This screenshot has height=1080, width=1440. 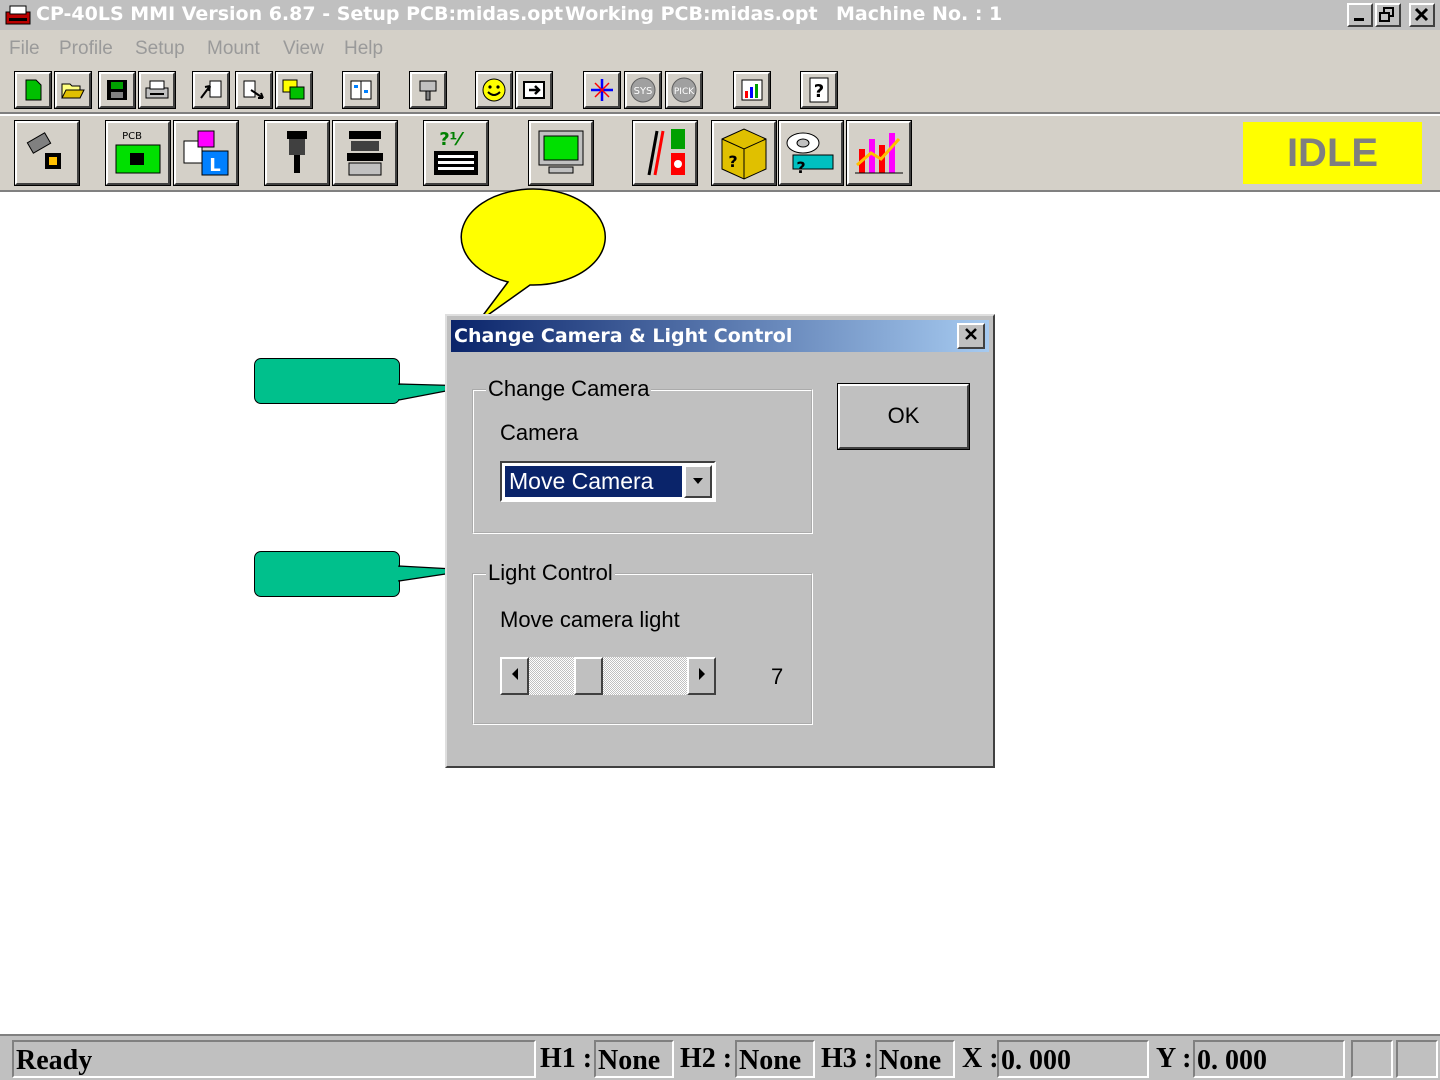 I want to click on dialog-title: Change Camera & Light Control, so click(x=623, y=336).